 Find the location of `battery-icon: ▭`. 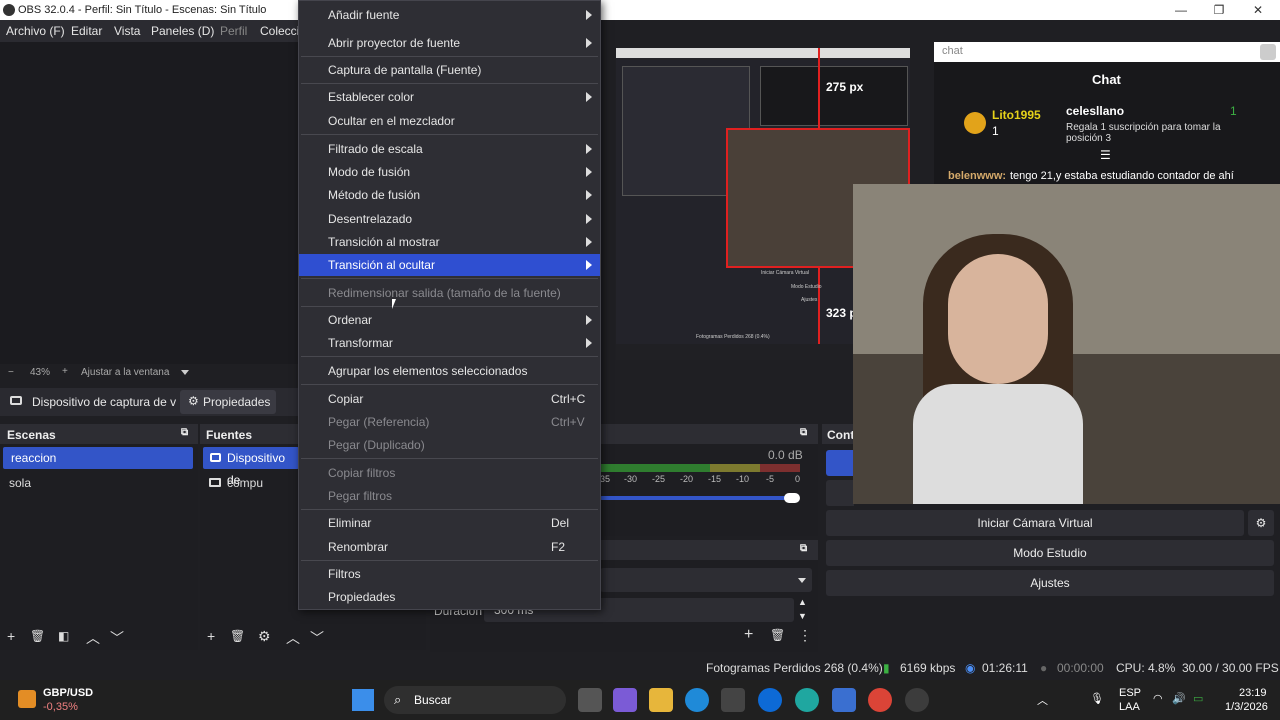

battery-icon: ▭ is located at coordinates (1198, 698).